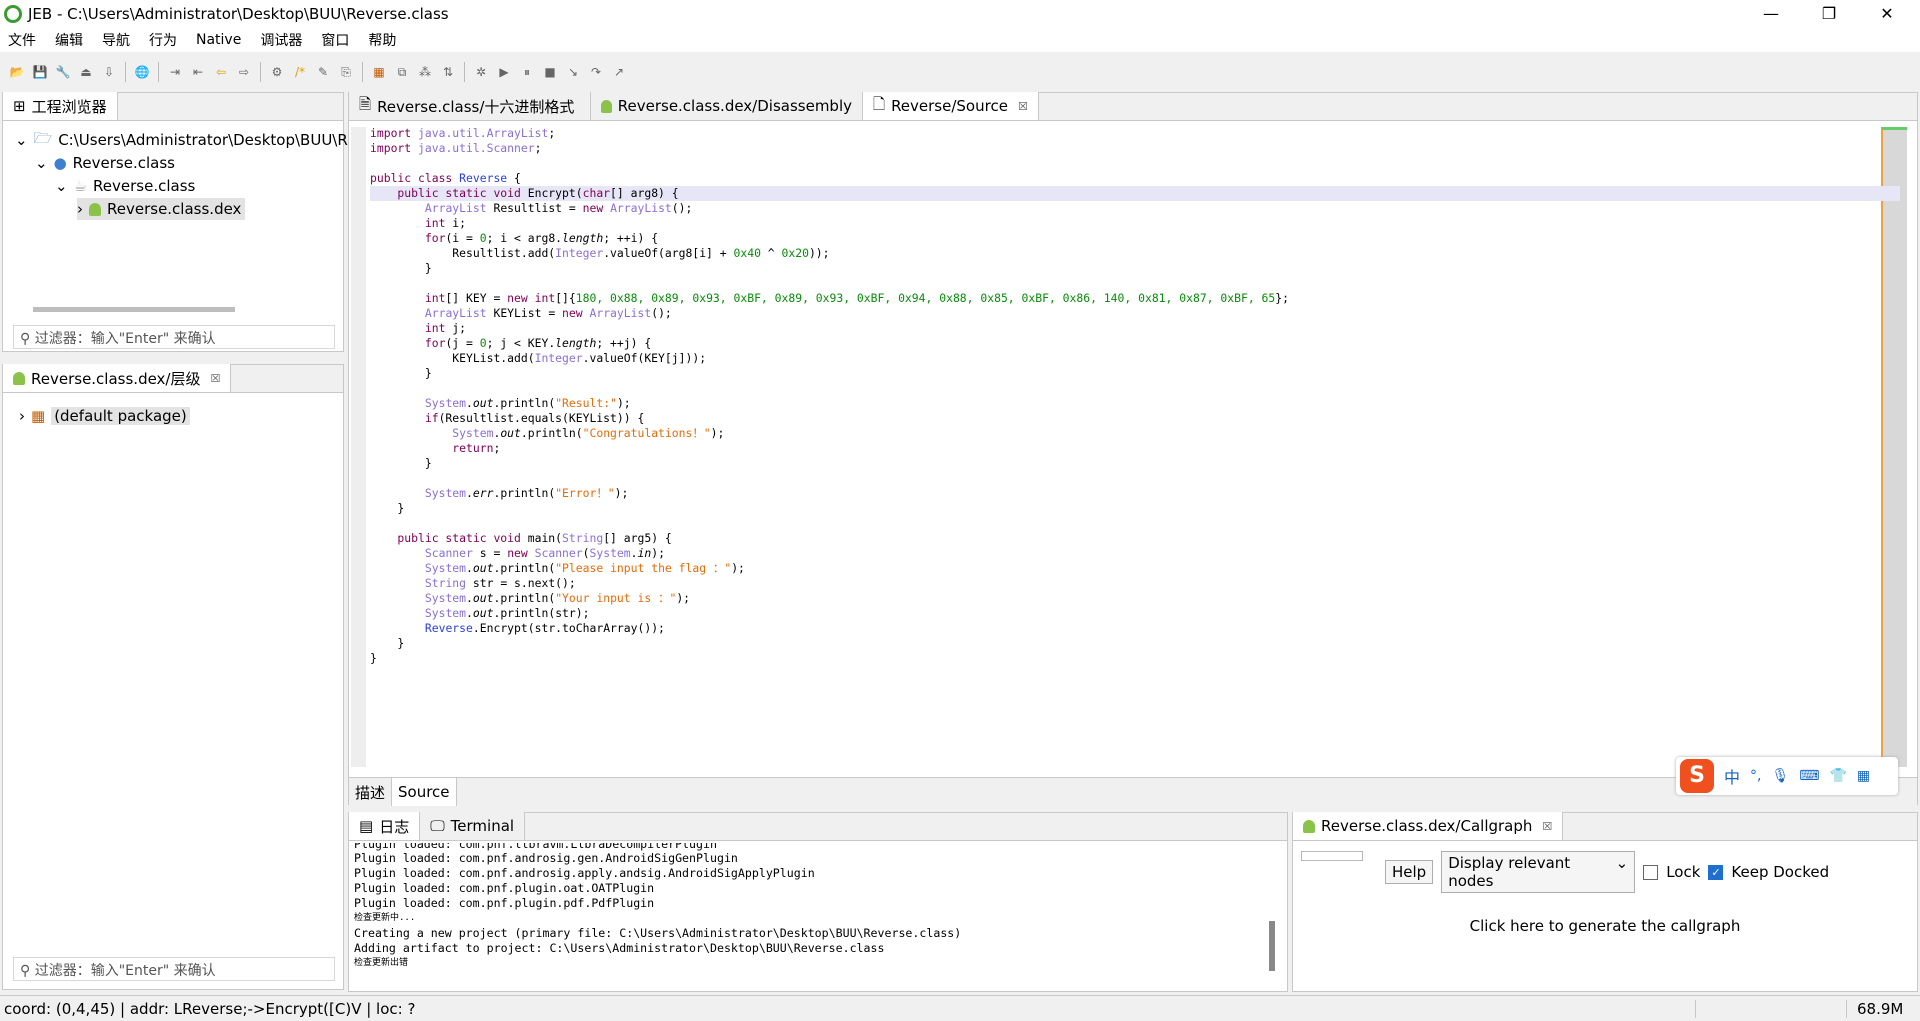 This screenshot has width=1920, height=1021. What do you see at coordinates (1135, 223) in the screenshot?
I see `code-line: int i;` at bounding box center [1135, 223].